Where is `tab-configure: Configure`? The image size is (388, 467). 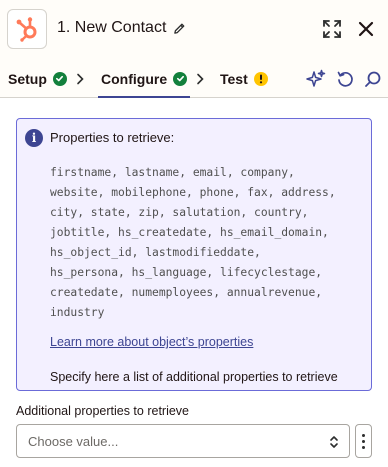
tab-configure: Configure is located at coordinates (144, 79).